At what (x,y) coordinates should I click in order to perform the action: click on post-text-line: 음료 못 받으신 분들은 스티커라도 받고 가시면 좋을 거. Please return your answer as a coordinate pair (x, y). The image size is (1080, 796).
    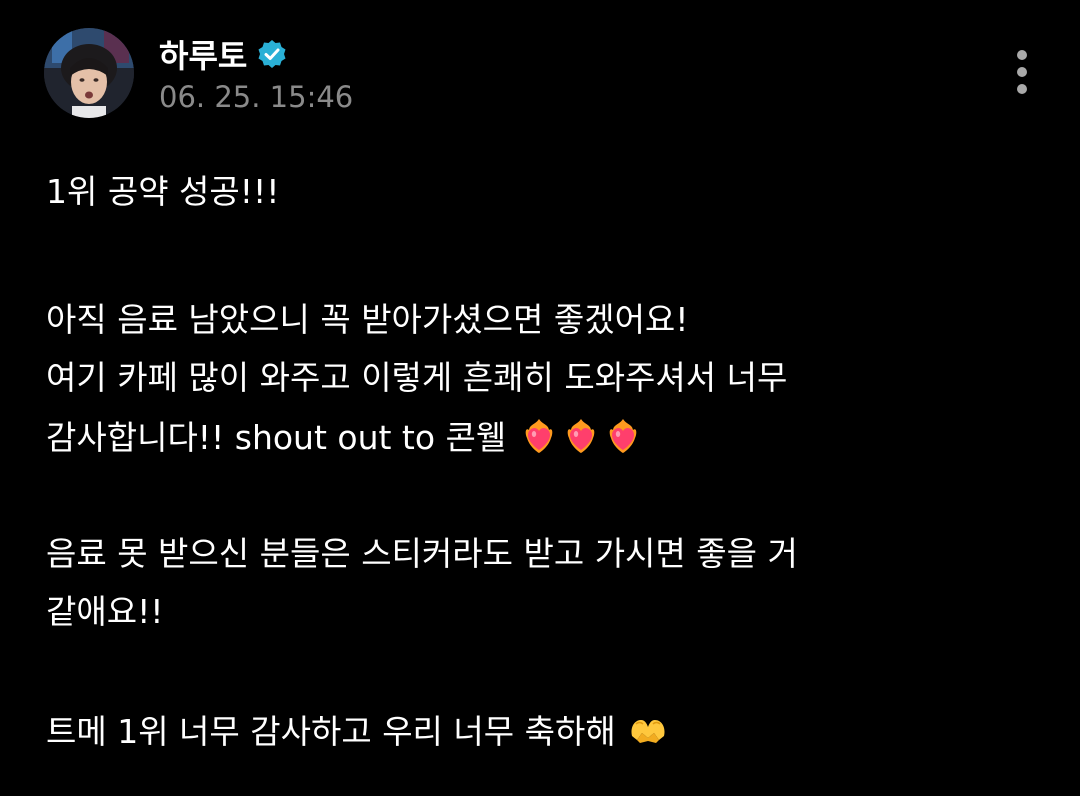
    Looking at the image, I should click on (422, 553).